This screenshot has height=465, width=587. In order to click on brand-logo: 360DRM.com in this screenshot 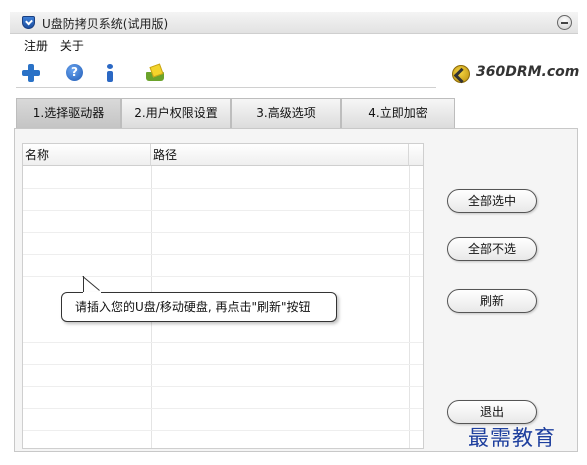, I will do `click(516, 74)`.